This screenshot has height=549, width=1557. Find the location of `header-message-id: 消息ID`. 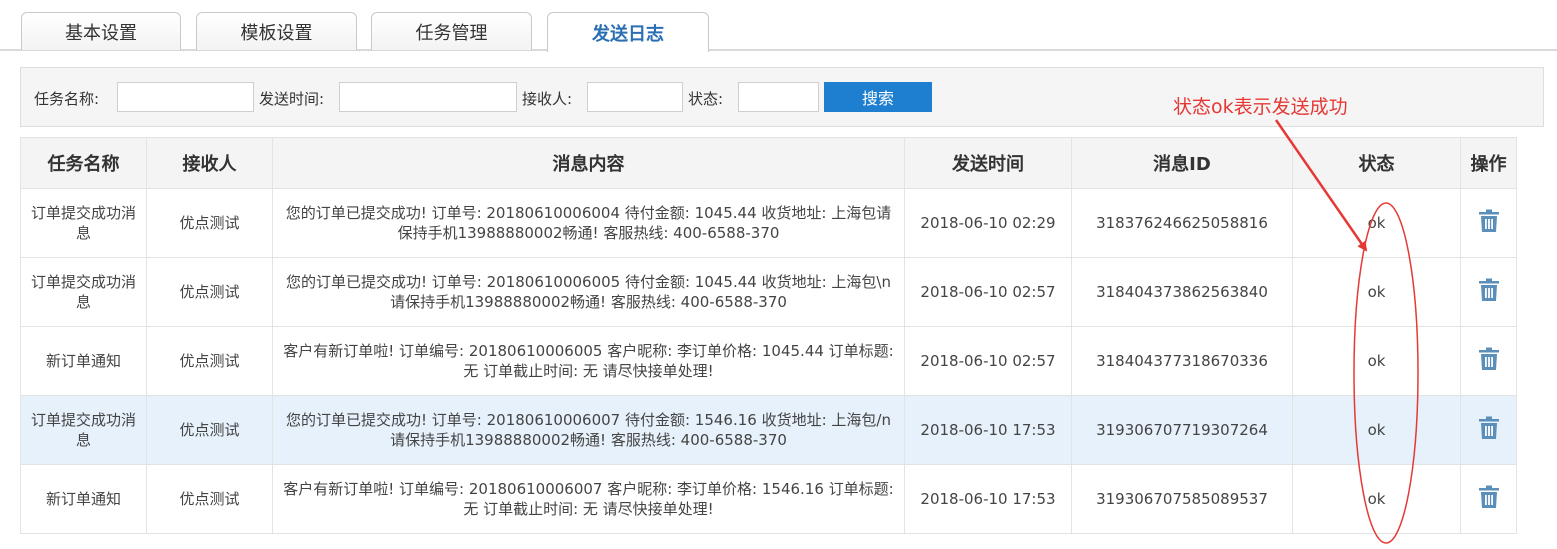

header-message-id: 消息ID is located at coordinates (1182, 163).